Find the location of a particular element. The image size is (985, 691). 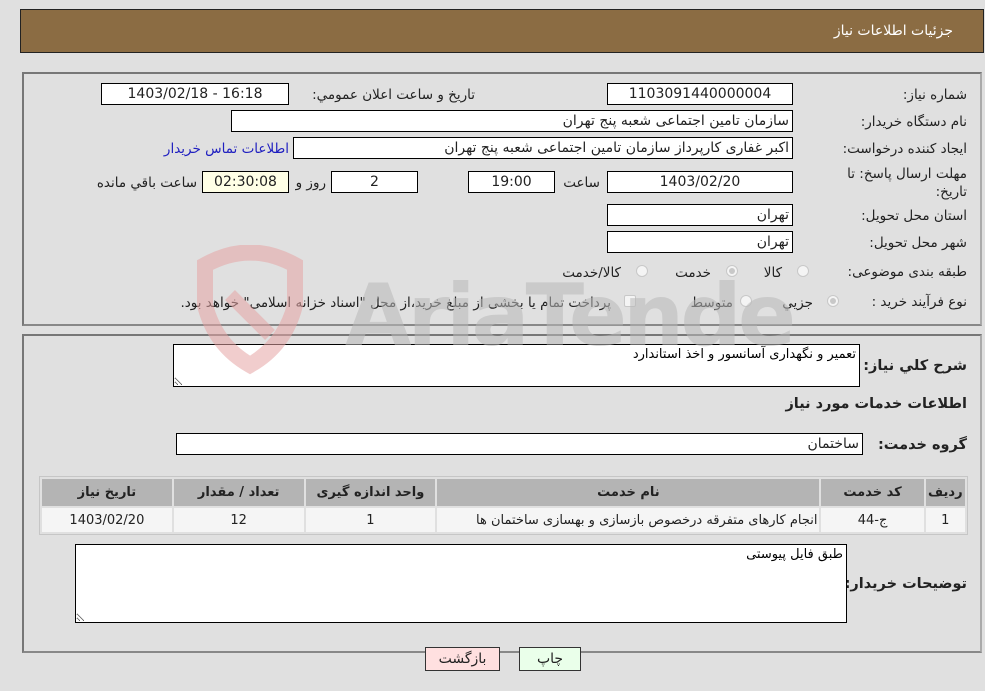

summary-label: شرح کلي نیاز: is located at coordinates (915, 366).